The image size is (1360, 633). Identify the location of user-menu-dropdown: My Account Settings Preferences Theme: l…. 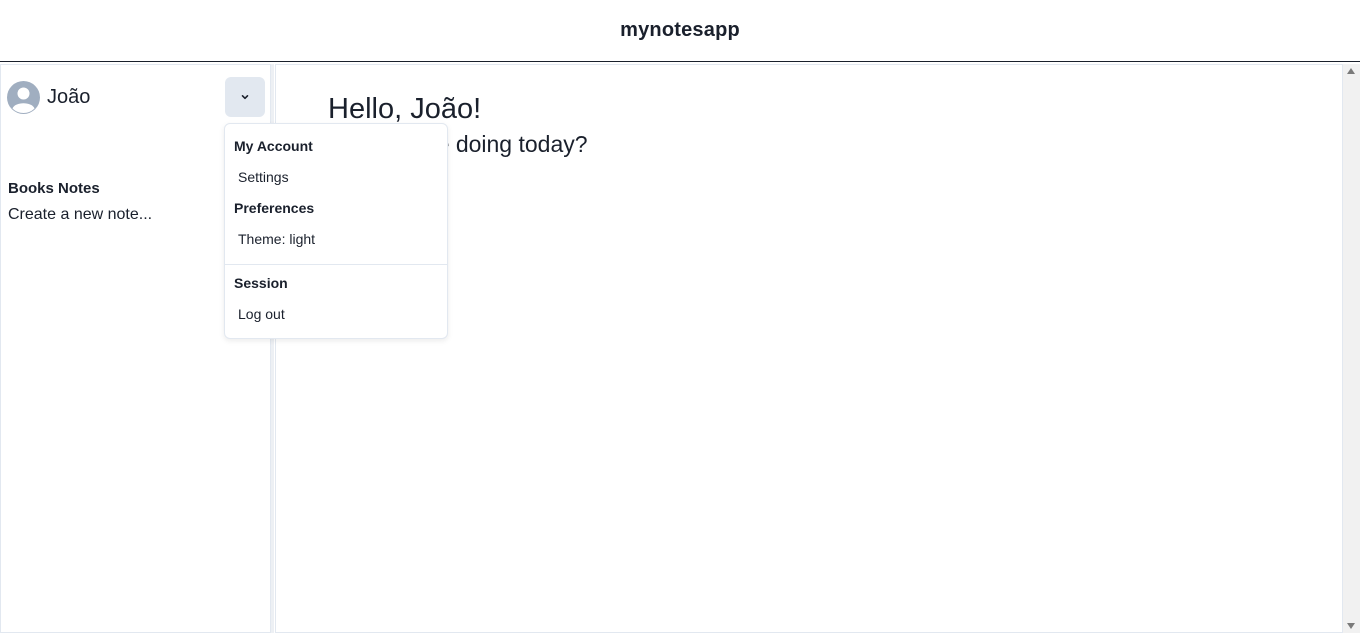
(336, 231).